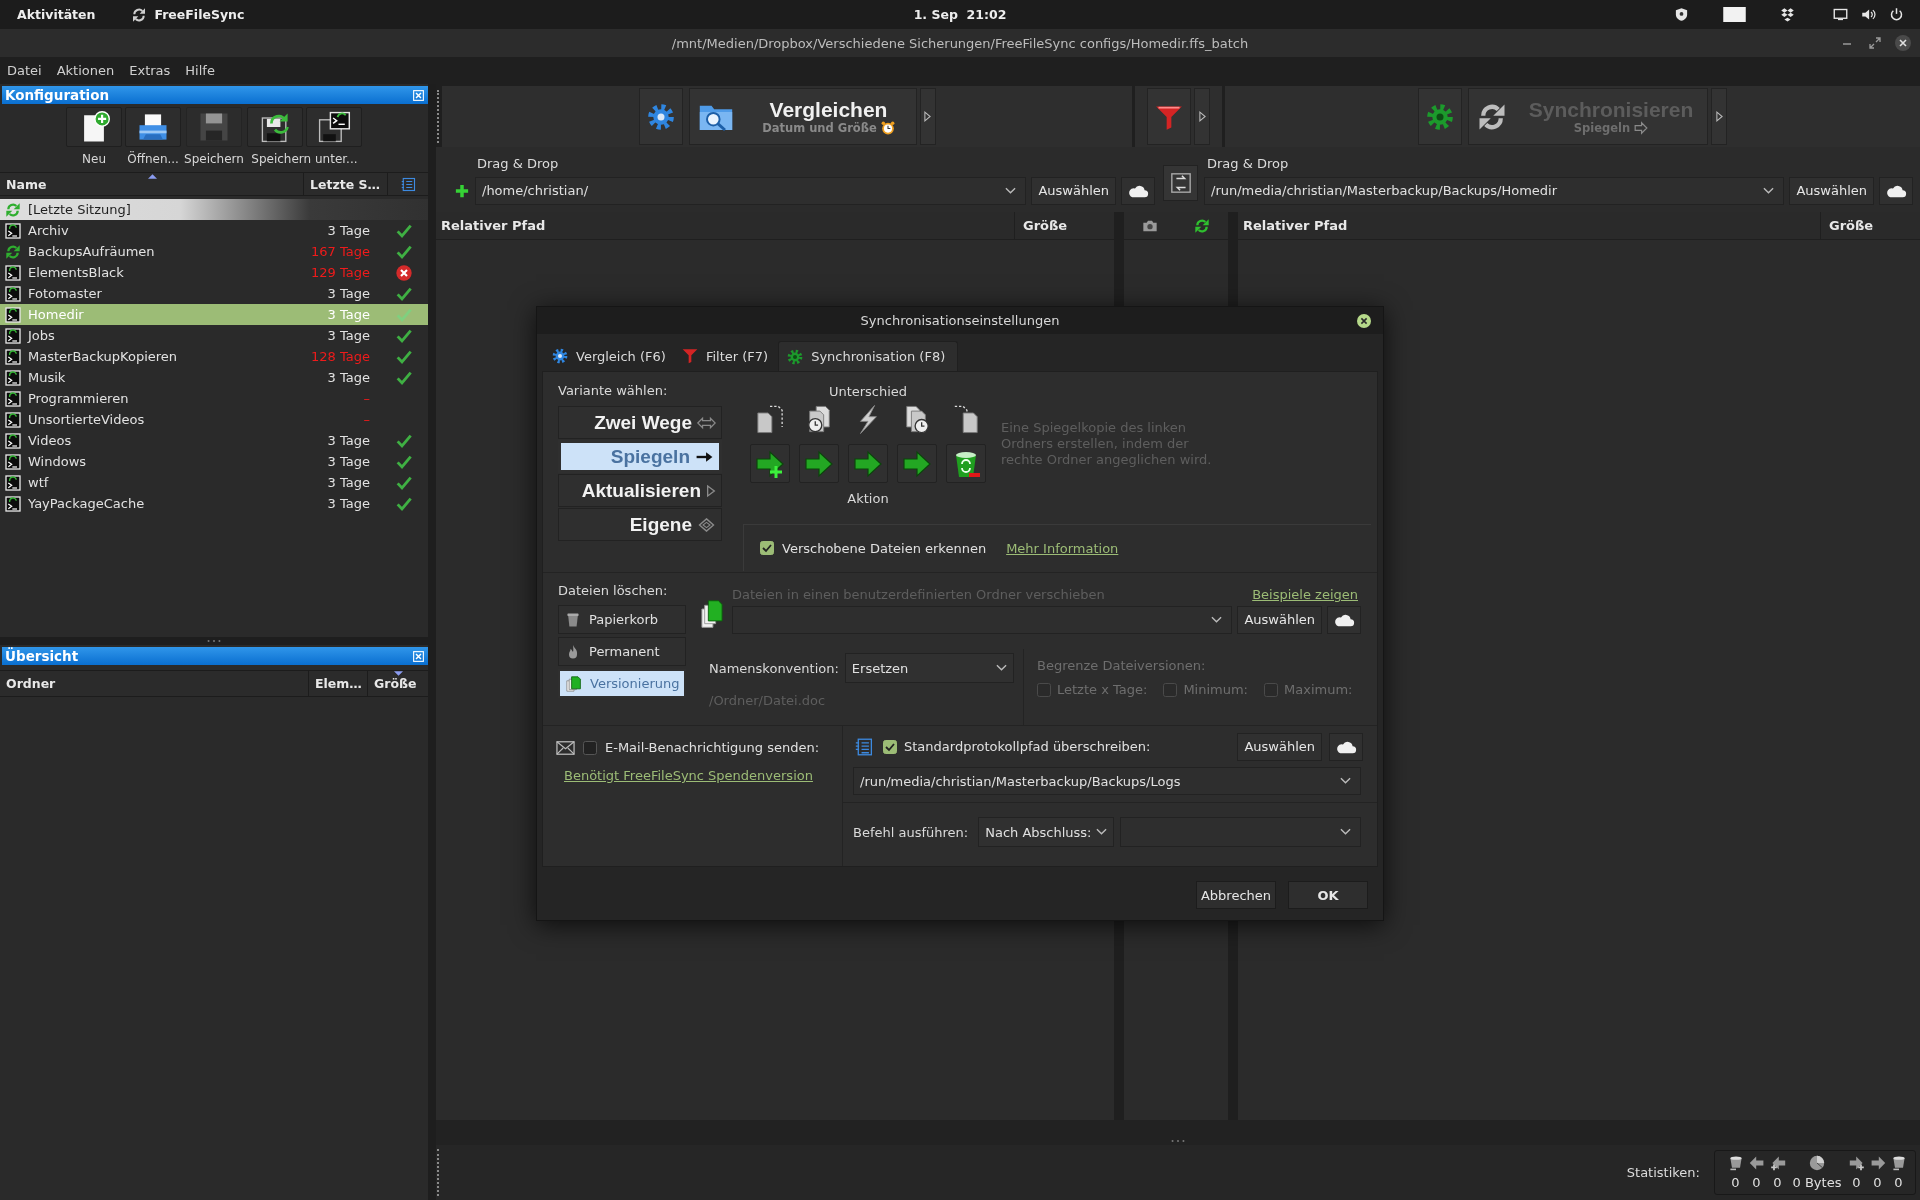 Image resolution: width=1920 pixels, height=1200 pixels. Describe the element at coordinates (1107, 781) in the screenshot. I see `log-path-field: /run/media/christian/Masterbackup/Backups/Logs` at that location.